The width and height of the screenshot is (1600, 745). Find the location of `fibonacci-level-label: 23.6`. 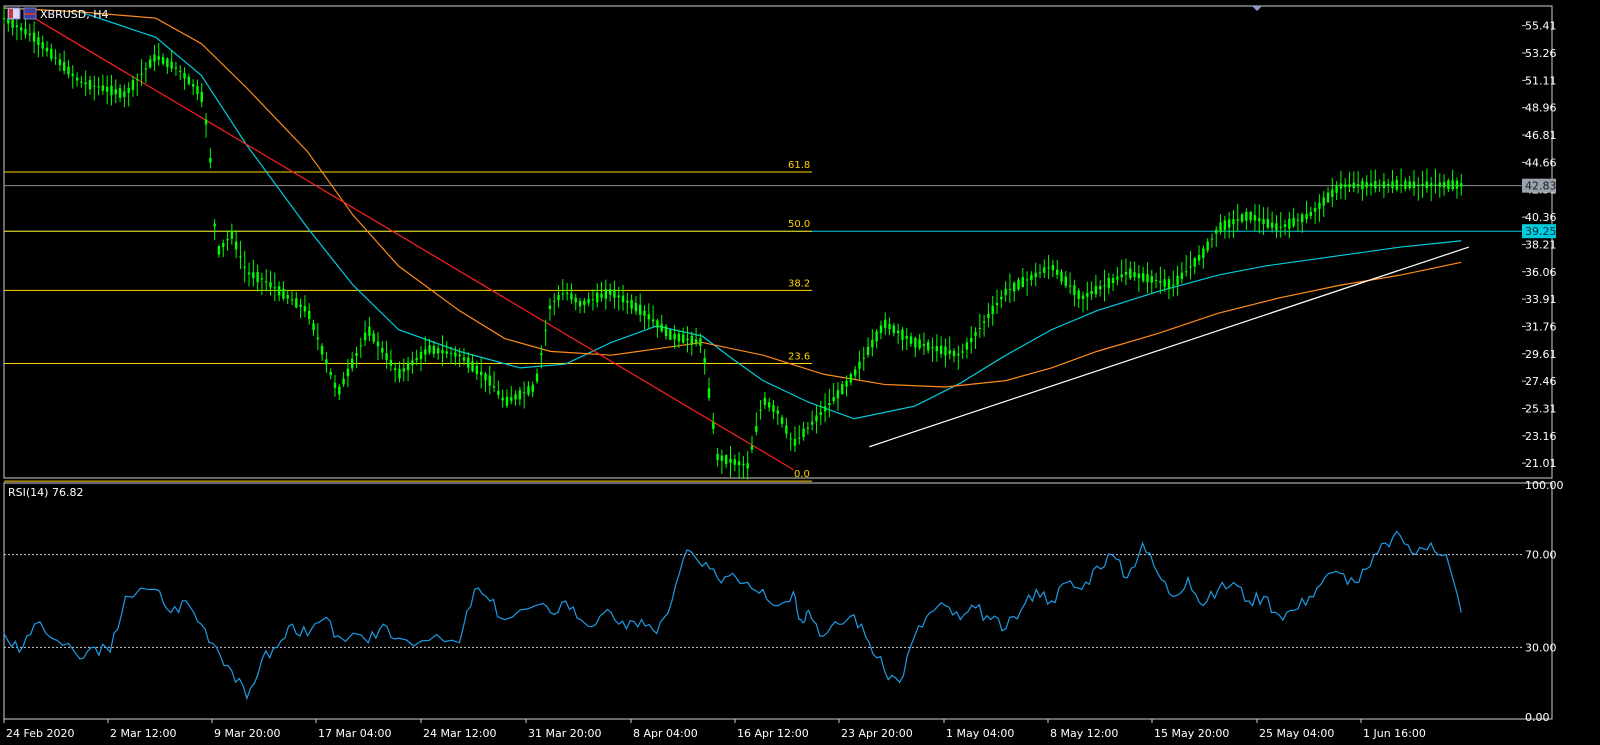

fibonacci-level-label: 23.6 is located at coordinates (799, 356).